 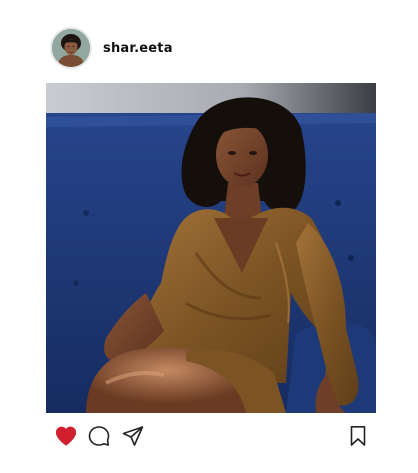 I want to click on post-header: shar.eeta, so click(x=111, y=48).